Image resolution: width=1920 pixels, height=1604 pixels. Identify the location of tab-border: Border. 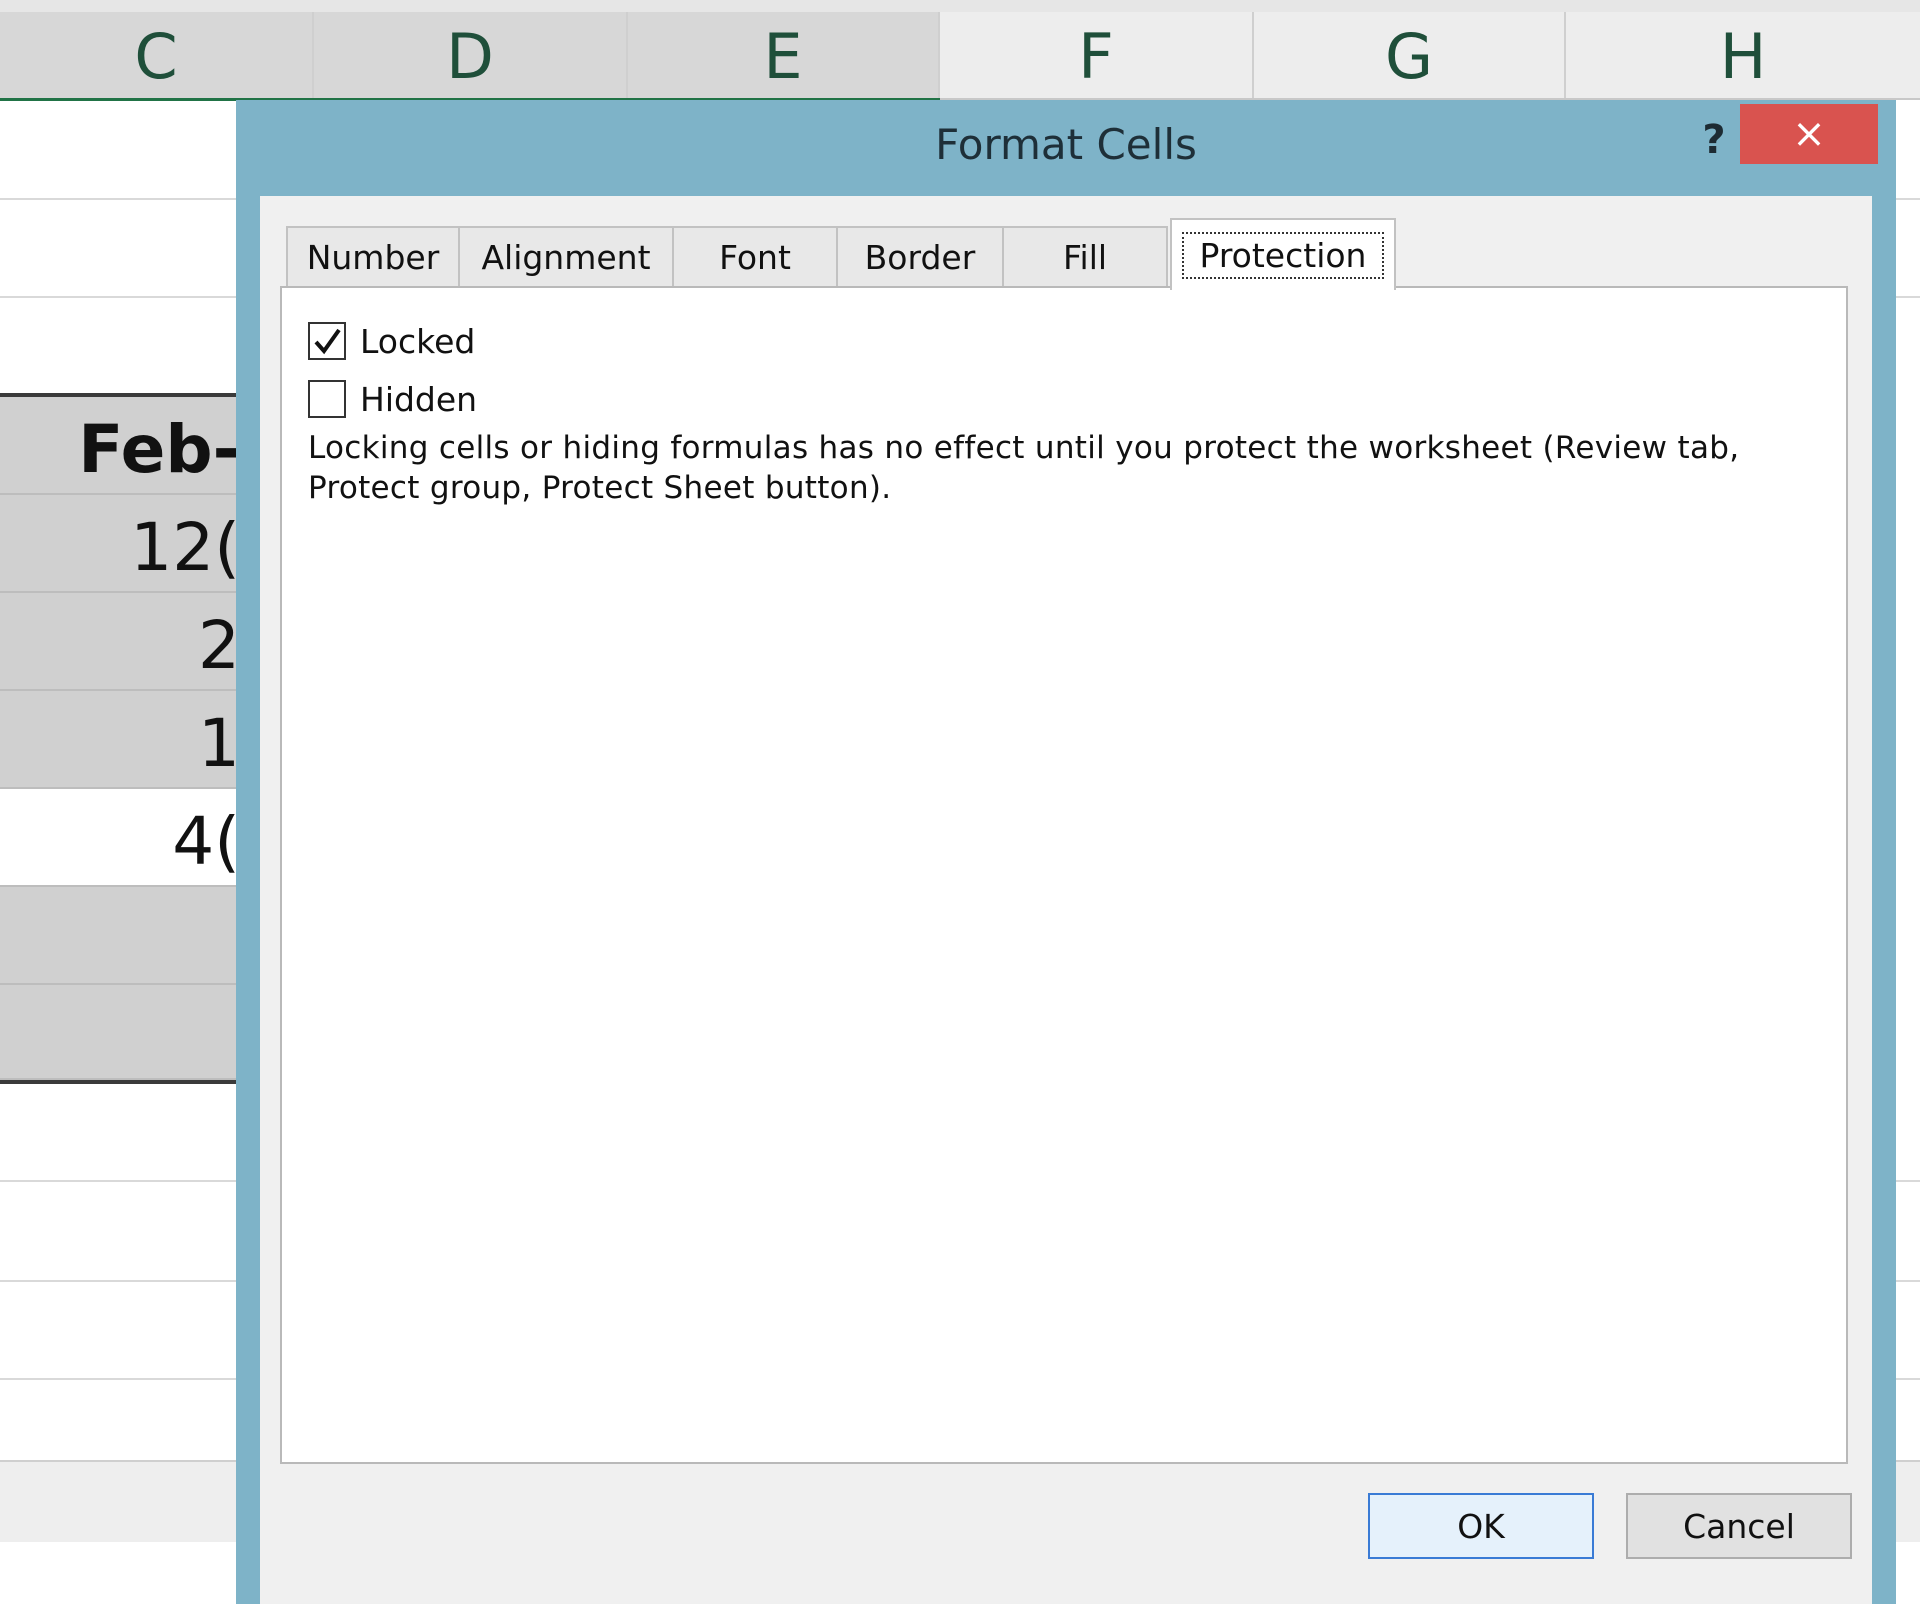
(920, 256).